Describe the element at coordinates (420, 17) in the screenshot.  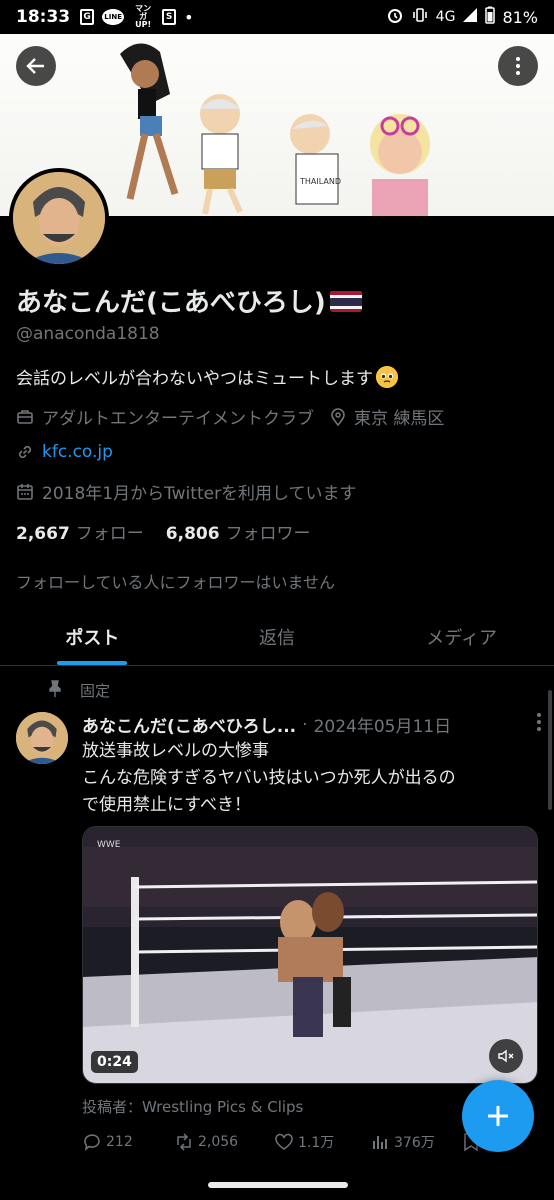
I see `vibrate-icon` at that location.